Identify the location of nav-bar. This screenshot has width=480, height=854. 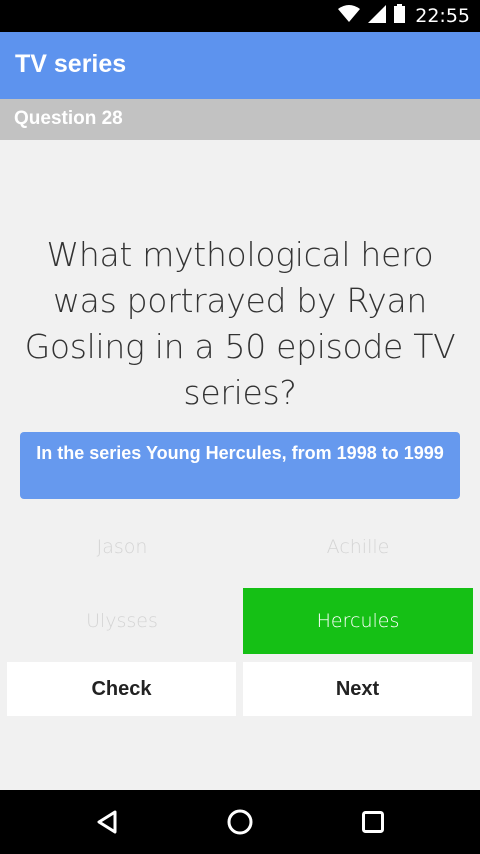
(240, 822).